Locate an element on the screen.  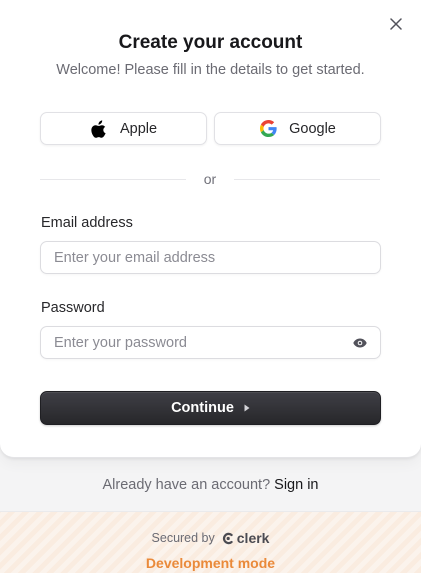
page-title: Create your account is located at coordinates (210, 42).